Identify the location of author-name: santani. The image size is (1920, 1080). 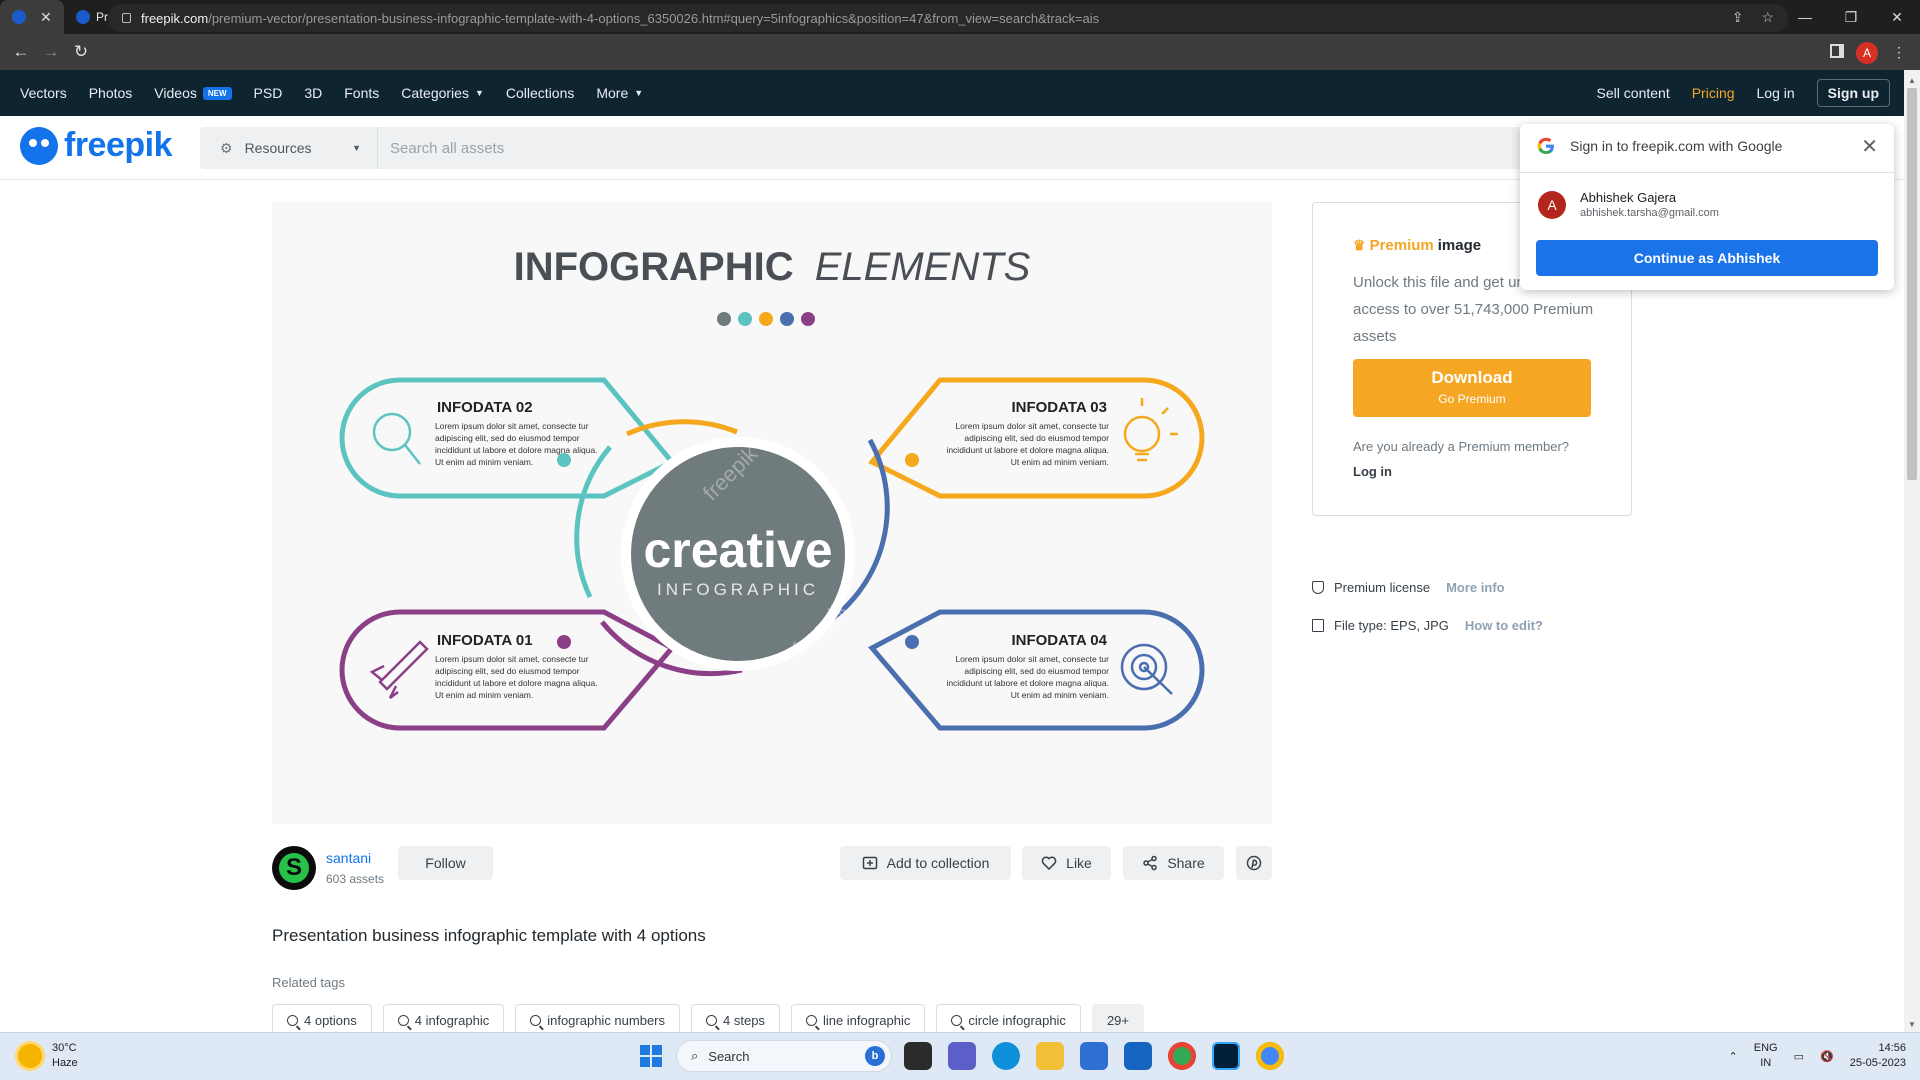
(355, 858).